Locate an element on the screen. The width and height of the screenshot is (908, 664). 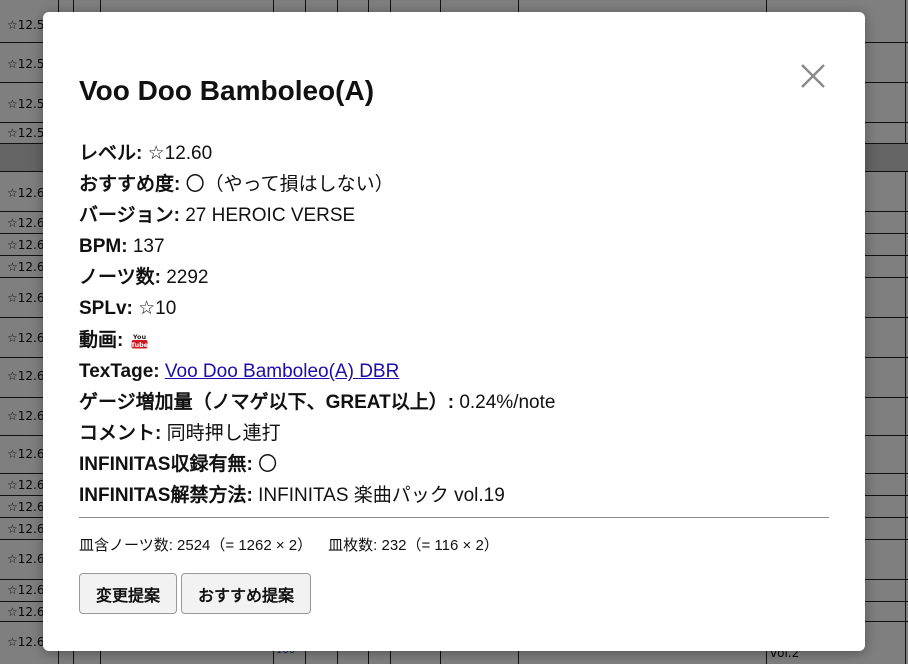
field-value: 27 HEROIC VERSE is located at coordinates (270, 216).